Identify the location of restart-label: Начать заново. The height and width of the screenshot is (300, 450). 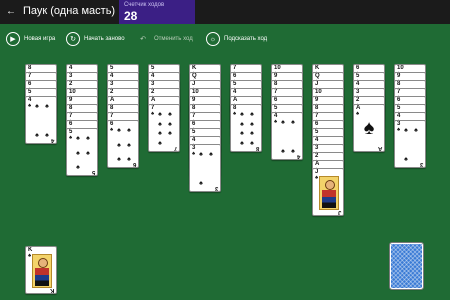
(104, 39).